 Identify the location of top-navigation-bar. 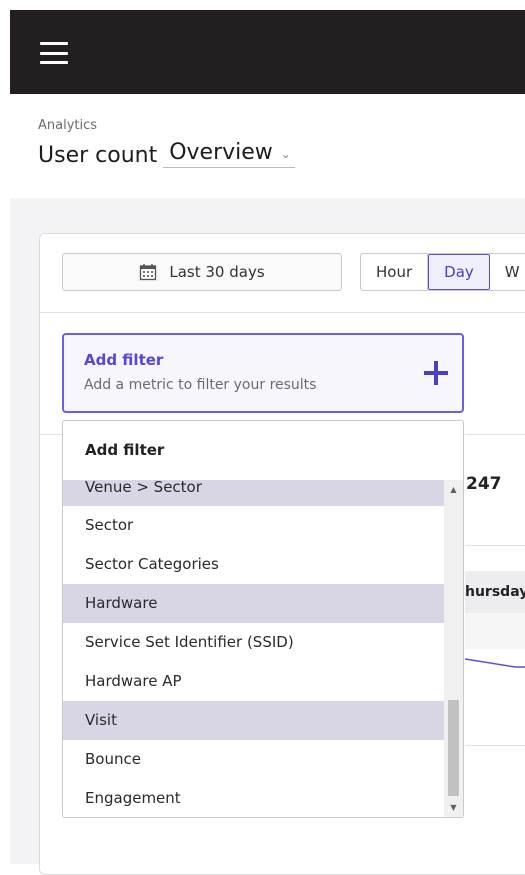
(267, 52).